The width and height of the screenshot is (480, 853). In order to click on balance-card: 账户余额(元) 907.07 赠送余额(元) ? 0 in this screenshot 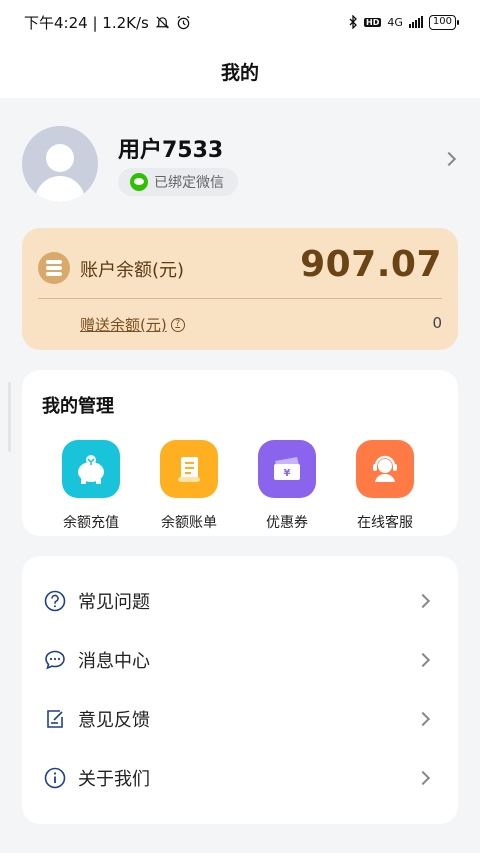, I will do `click(240, 289)`.